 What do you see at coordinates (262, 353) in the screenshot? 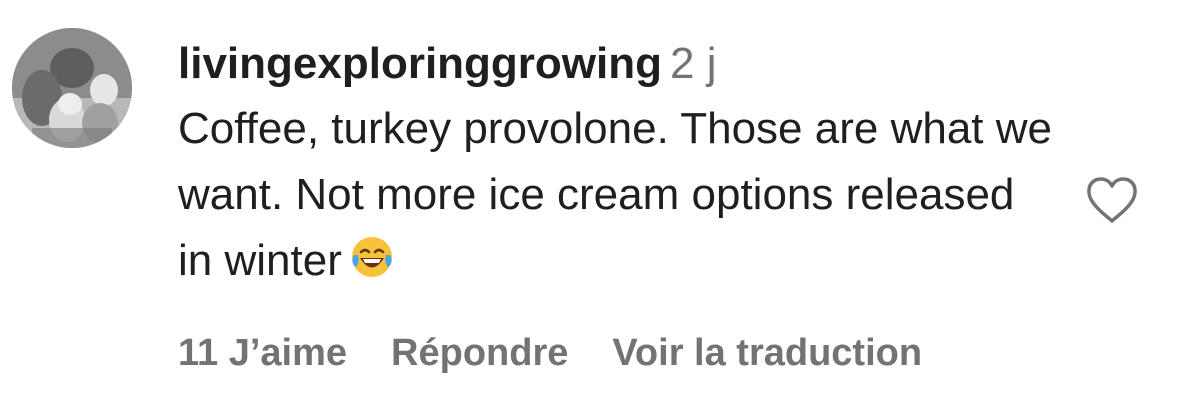
I see `likes-count-link: 11 J’aime` at bounding box center [262, 353].